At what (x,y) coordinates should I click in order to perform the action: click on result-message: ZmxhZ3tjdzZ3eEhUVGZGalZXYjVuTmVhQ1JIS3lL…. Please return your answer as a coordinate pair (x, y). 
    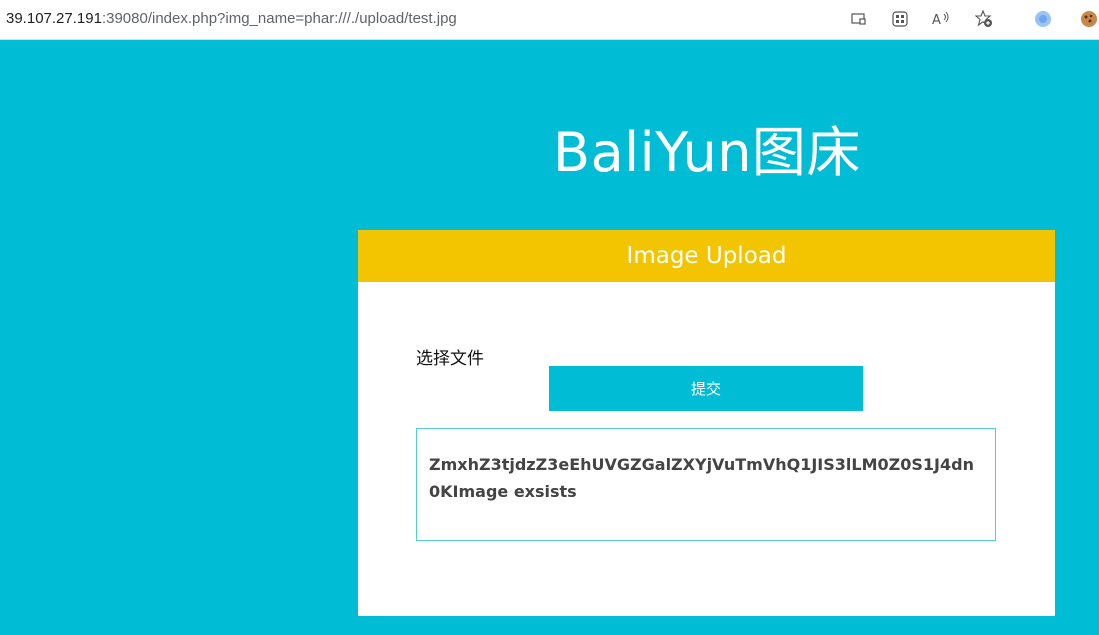
    Looking at the image, I should click on (706, 484).